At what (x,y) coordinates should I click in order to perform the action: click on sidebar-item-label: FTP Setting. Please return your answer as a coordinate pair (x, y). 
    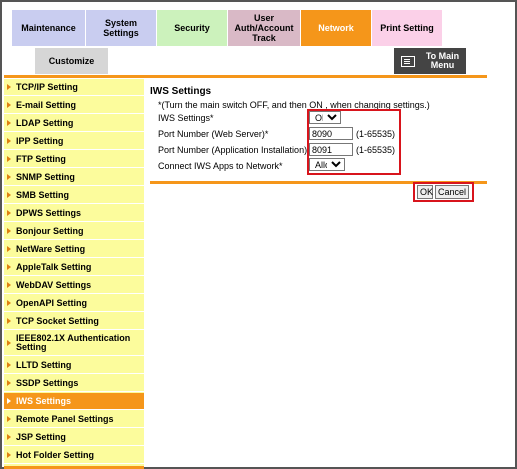
    Looking at the image, I should click on (41, 159).